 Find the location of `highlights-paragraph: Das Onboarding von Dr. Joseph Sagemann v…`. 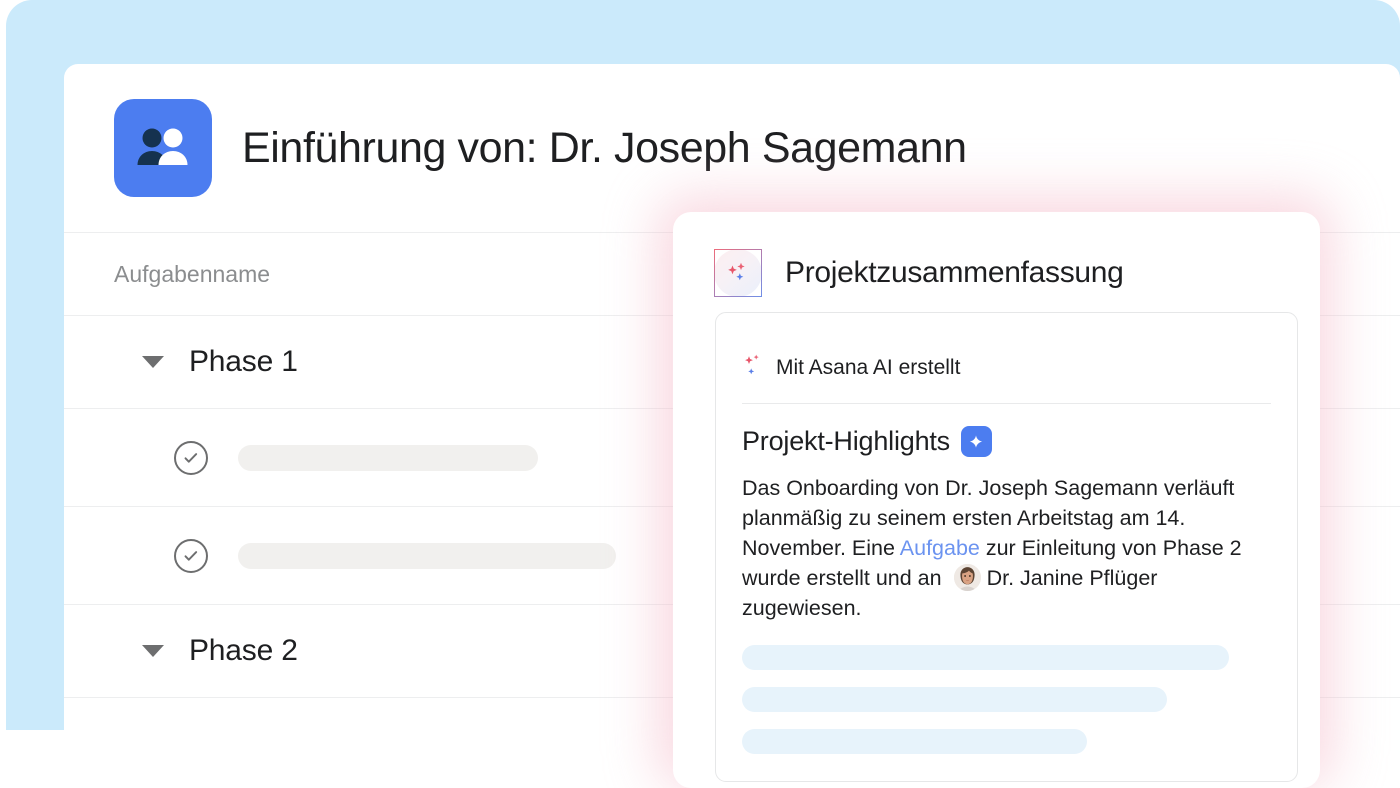

highlights-paragraph: Das Onboarding von Dr. Joseph Sagemann v… is located at coordinates (1006, 540).